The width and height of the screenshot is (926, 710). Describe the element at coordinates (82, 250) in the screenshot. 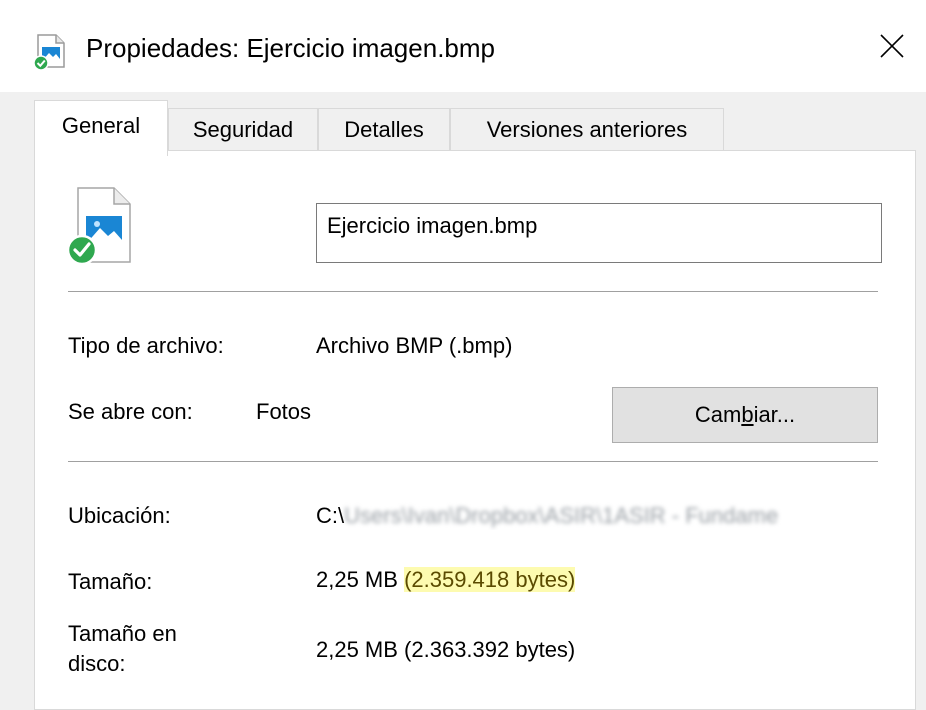

I see `sync-check-icon` at that location.